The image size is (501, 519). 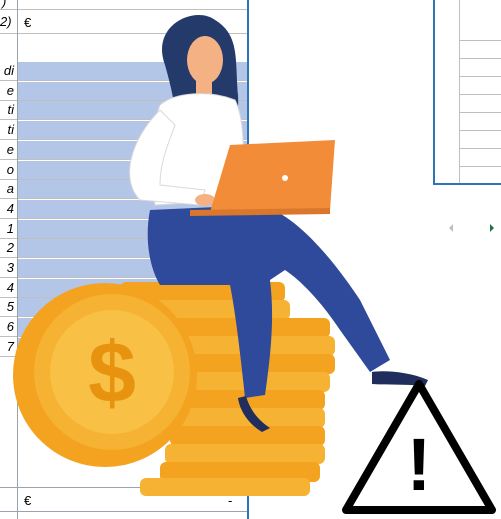 I want to click on coin-symbol: $, so click(x=112, y=373).